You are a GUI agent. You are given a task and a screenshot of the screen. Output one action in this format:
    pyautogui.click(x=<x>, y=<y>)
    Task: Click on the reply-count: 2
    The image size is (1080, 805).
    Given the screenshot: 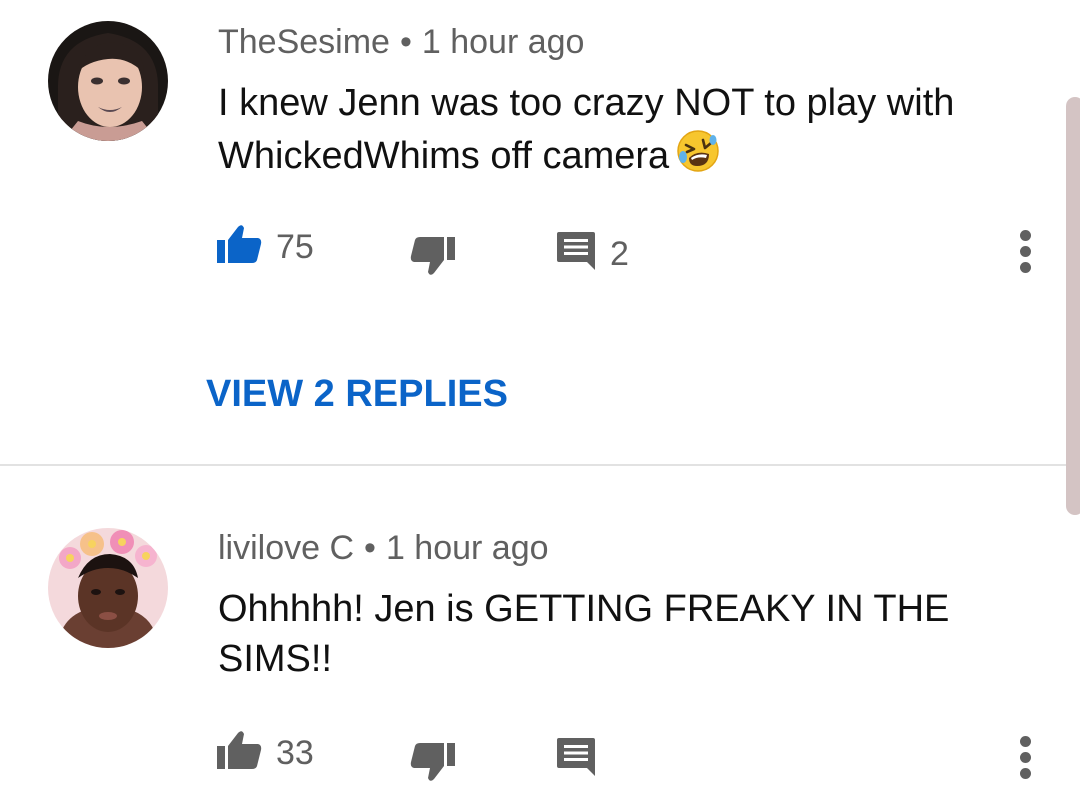 What is the action you would take?
    pyautogui.click(x=619, y=253)
    